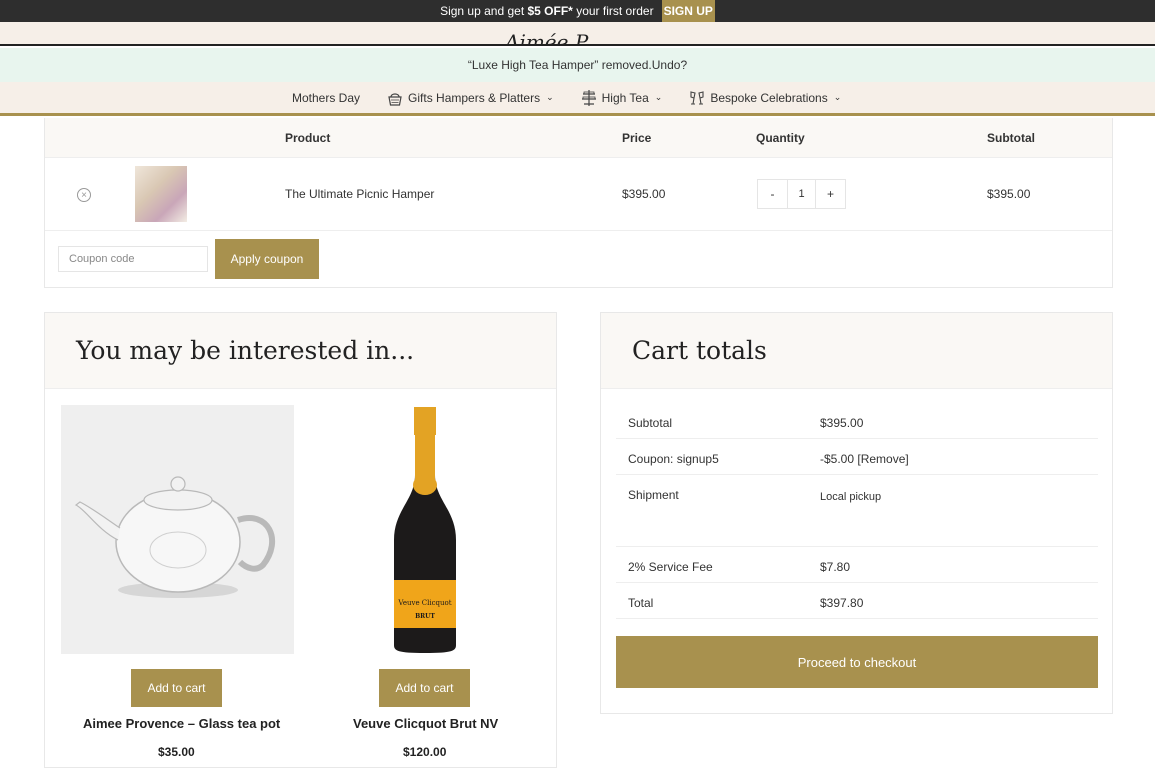 The width and height of the screenshot is (1155, 776). Describe the element at coordinates (835, 567) in the screenshot. I see `totals-value: $7.80` at that location.